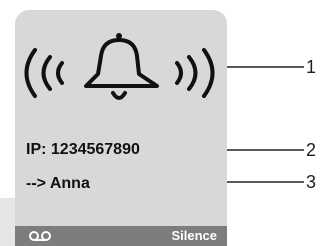 This screenshot has width=321, height=246. What do you see at coordinates (311, 182) in the screenshot?
I see `callout-number-3: 3` at bounding box center [311, 182].